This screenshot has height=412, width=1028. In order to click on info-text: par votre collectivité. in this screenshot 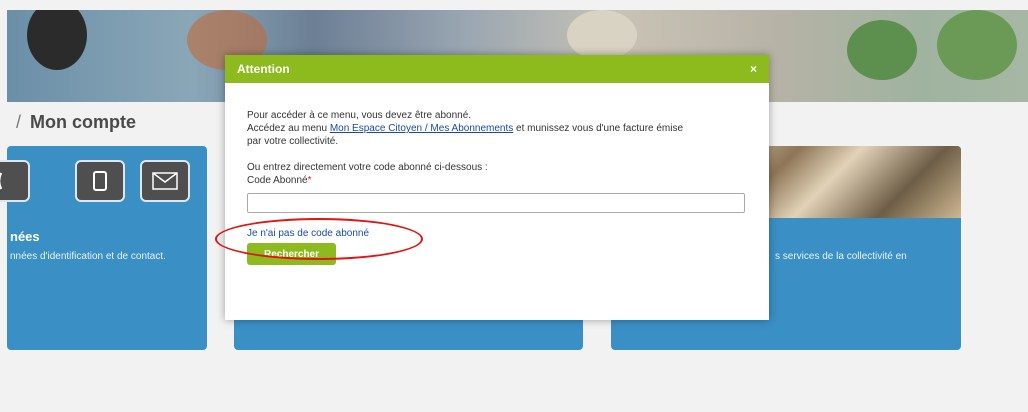, I will do `click(293, 141)`.